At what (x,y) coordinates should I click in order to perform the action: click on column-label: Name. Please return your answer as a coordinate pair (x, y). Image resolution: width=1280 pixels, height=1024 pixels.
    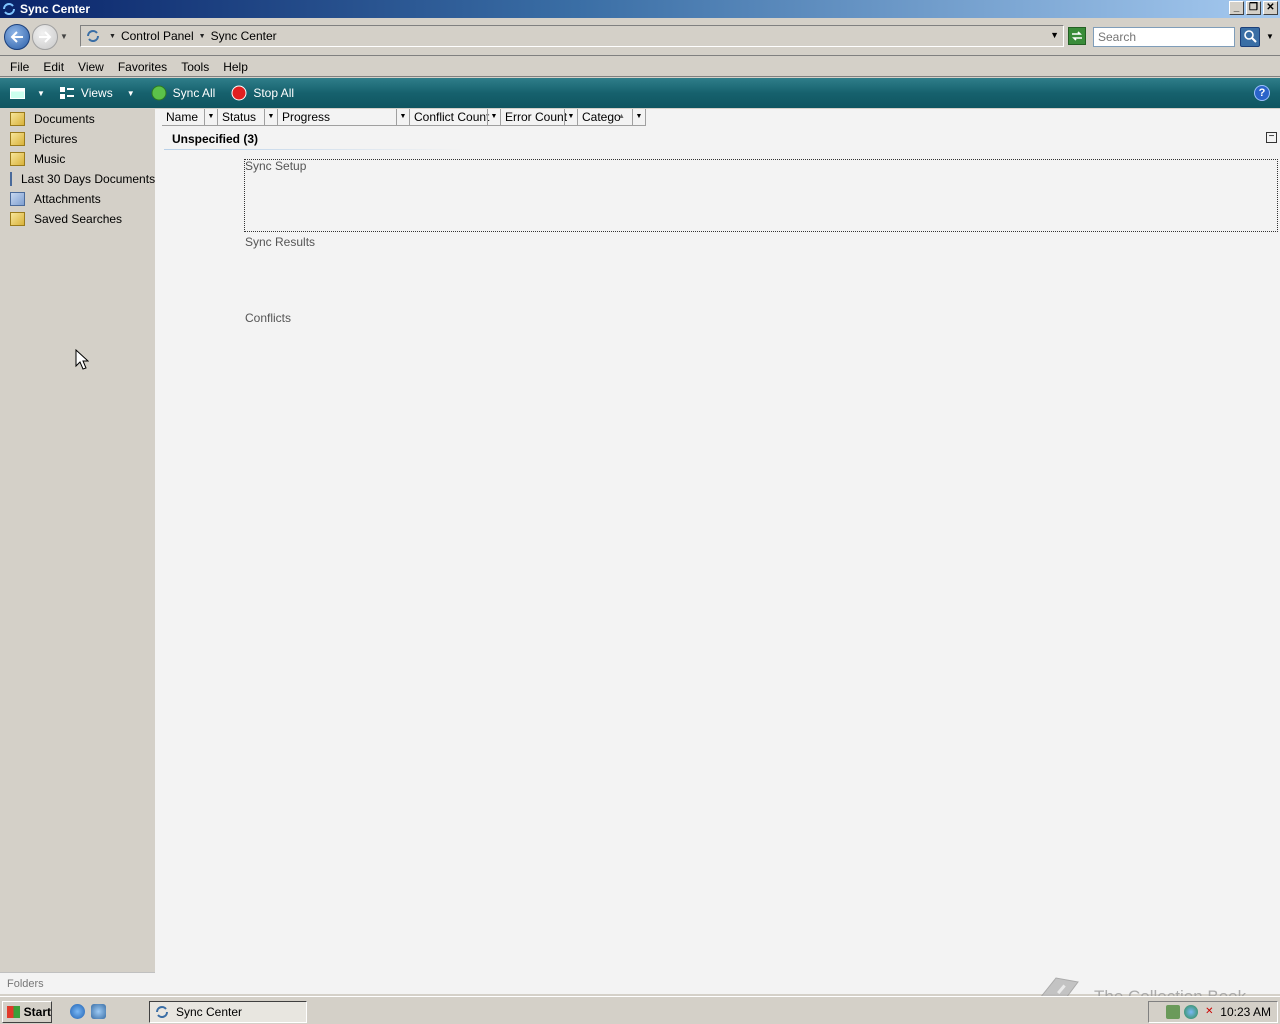
    Looking at the image, I should click on (182, 117).